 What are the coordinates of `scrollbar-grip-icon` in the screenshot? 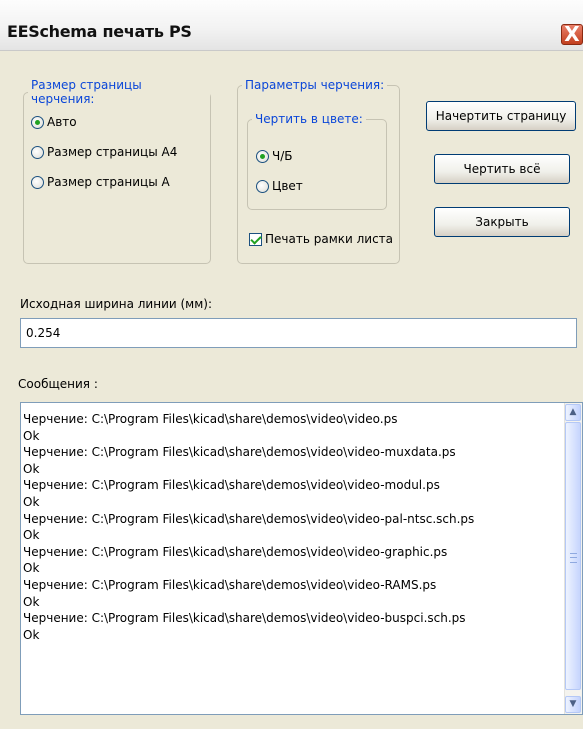 It's located at (573, 558).